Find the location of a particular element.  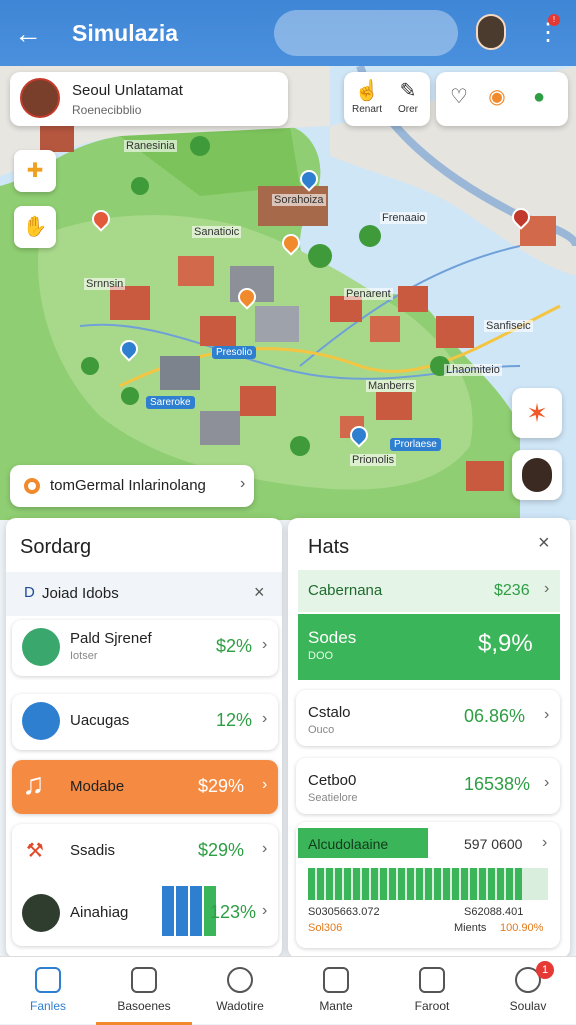

row-sub: Ouco is located at coordinates (321, 730).